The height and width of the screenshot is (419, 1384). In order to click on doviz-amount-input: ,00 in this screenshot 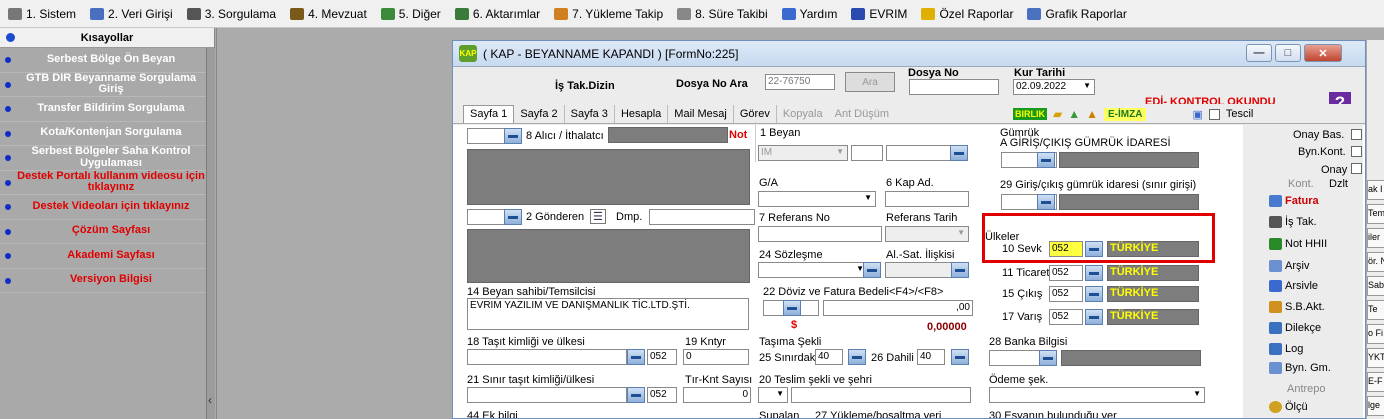, I will do `click(898, 308)`.